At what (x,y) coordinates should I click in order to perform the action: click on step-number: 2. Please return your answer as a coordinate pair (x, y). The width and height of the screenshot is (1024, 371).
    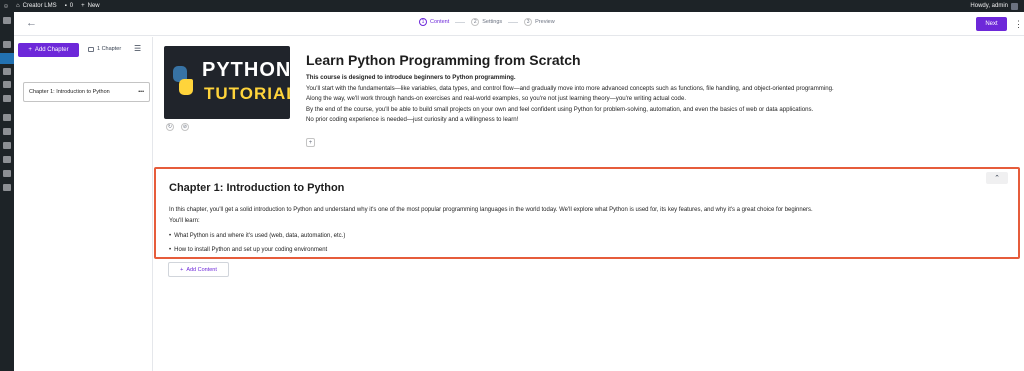
    Looking at the image, I should click on (475, 22).